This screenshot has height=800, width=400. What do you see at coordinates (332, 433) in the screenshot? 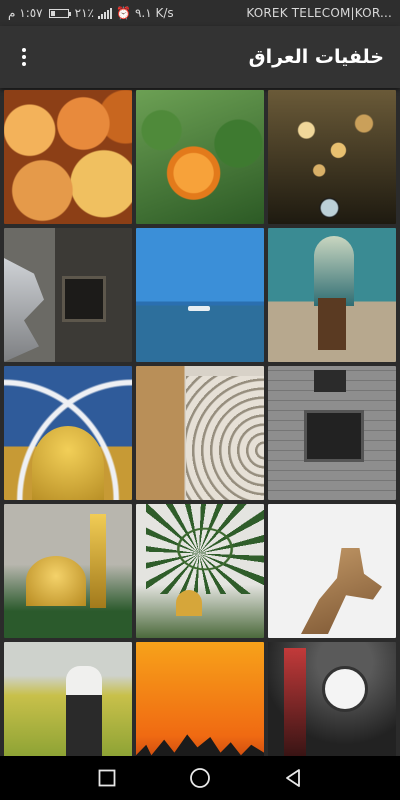
I see `wallpaper-thumbnail-stone-house-window` at bounding box center [332, 433].